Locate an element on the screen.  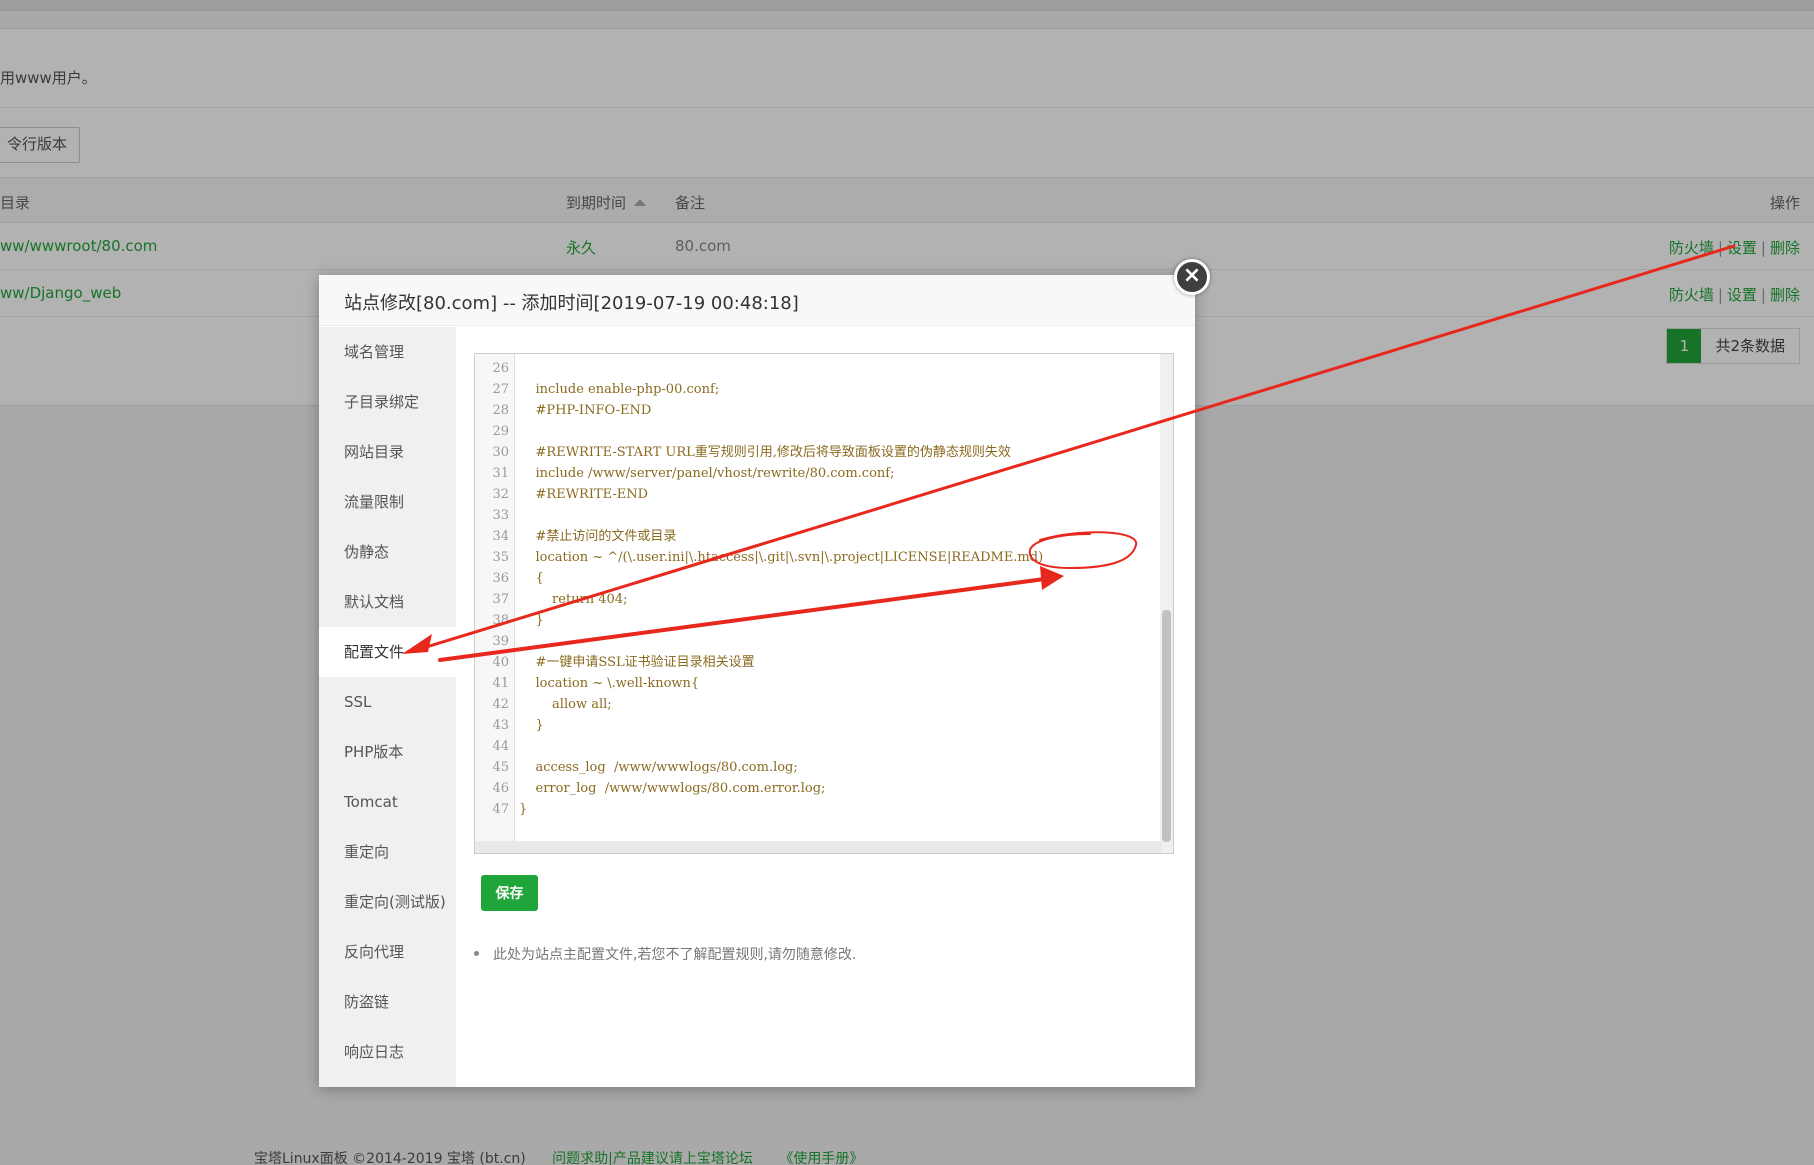
code-text: #REWRITE-END is located at coordinates (584, 494).